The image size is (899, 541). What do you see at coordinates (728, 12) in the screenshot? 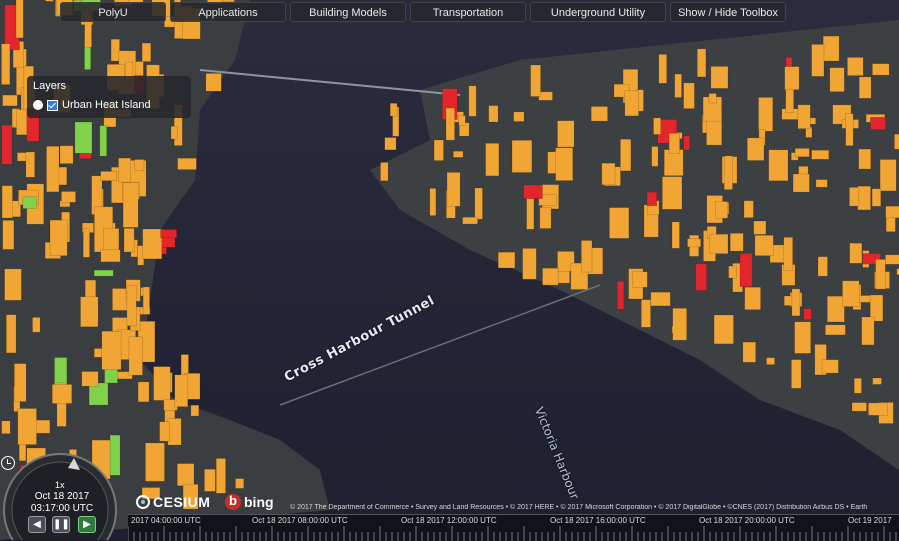
I see `show-hide-toolbox-button: Show / Hide Toolbox` at bounding box center [728, 12].